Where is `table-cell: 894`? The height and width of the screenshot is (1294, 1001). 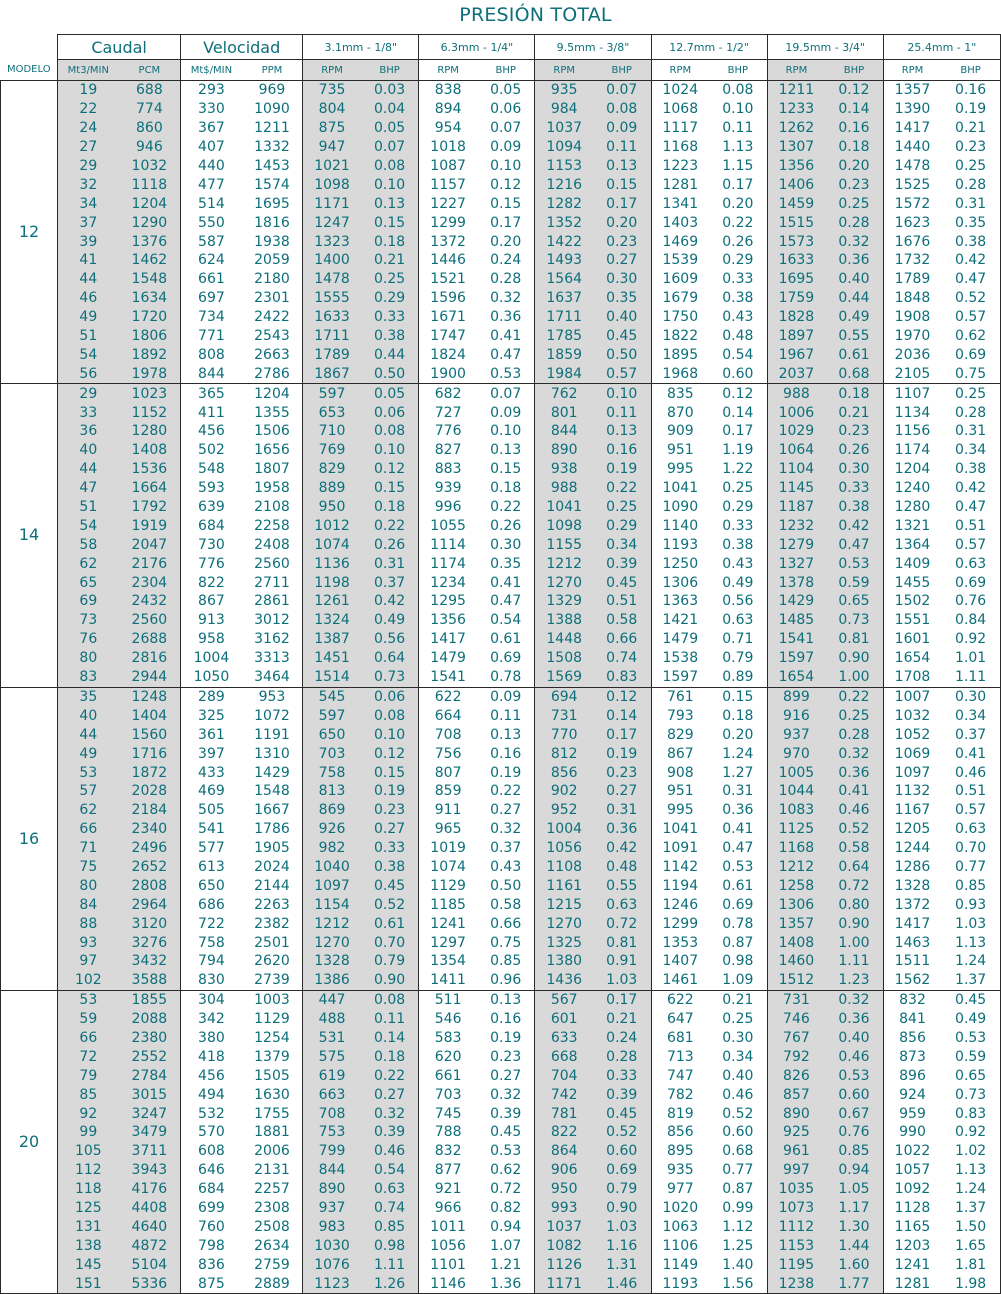
table-cell: 894 is located at coordinates (447, 109).